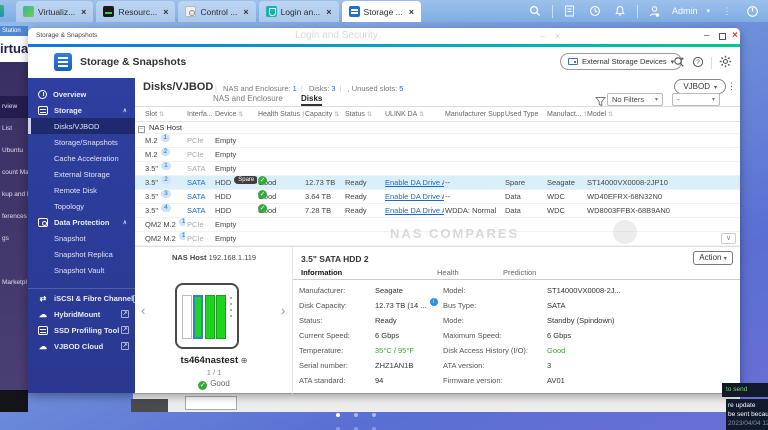  I want to click on sidebar-item-storage-snapshots: Storage/Snapshots, so click(81, 142).